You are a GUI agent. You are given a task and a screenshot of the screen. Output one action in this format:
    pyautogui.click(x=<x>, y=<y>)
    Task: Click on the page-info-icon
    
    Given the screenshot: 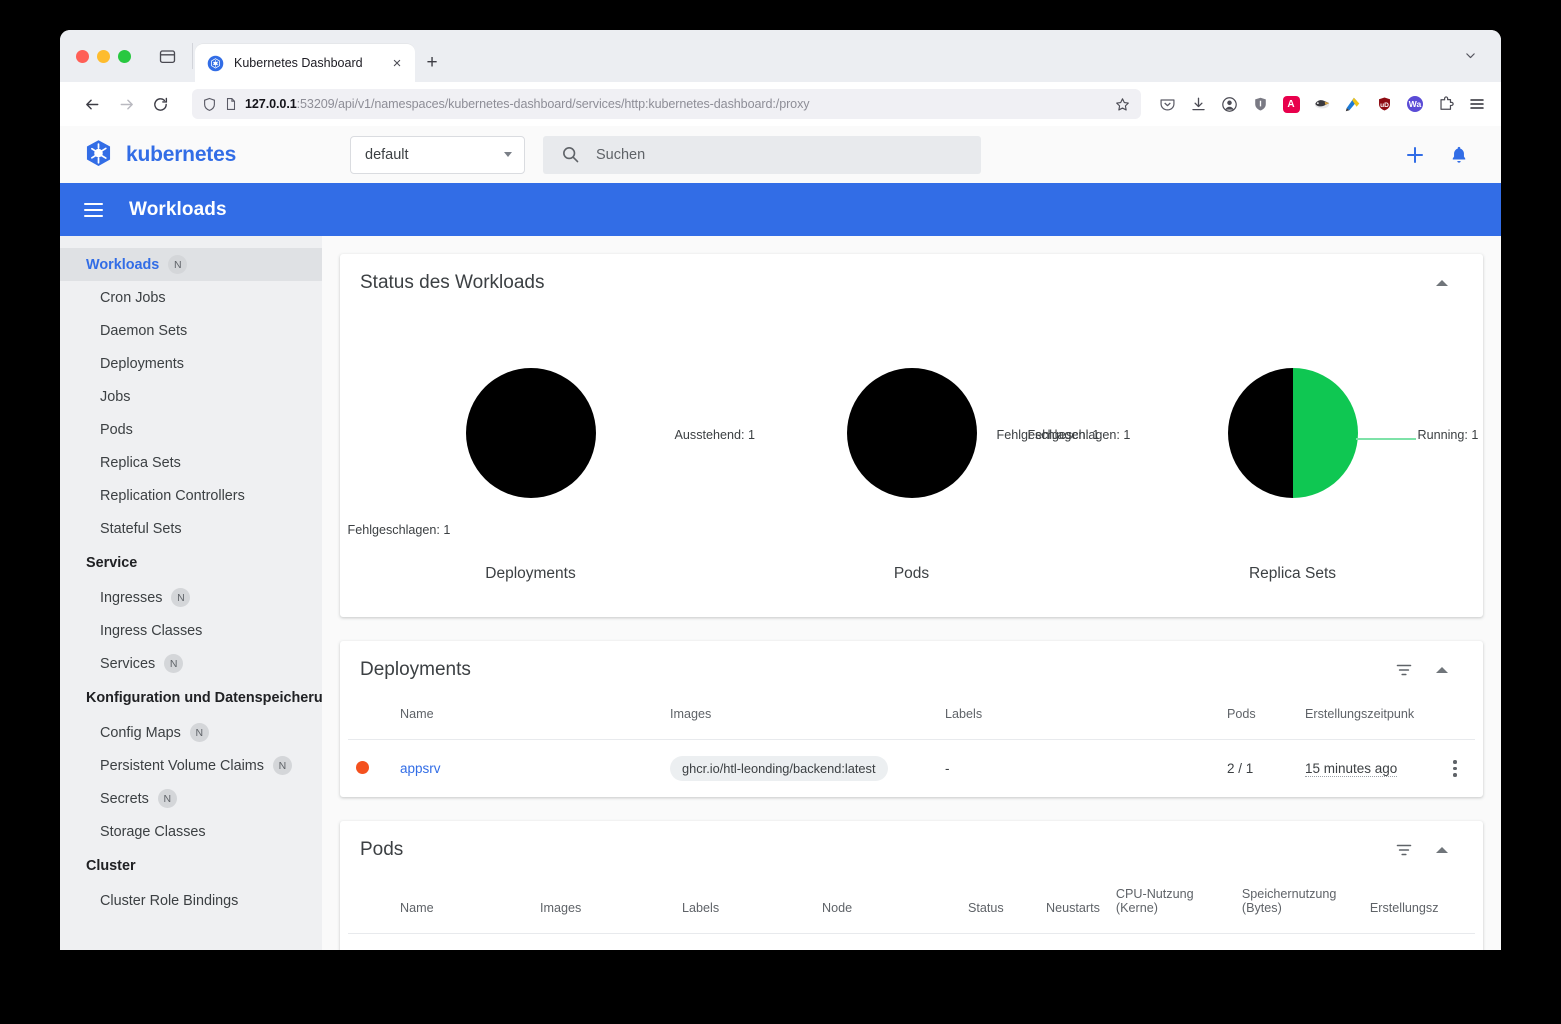 What is the action you would take?
    pyautogui.click(x=231, y=104)
    